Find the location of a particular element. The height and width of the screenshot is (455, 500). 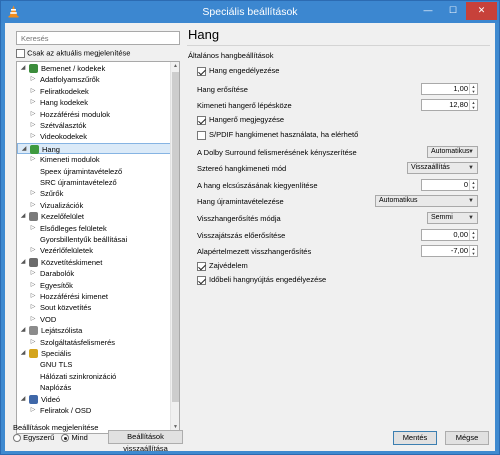

tree-scrollbar: ▲ ▼ is located at coordinates (174, 247).